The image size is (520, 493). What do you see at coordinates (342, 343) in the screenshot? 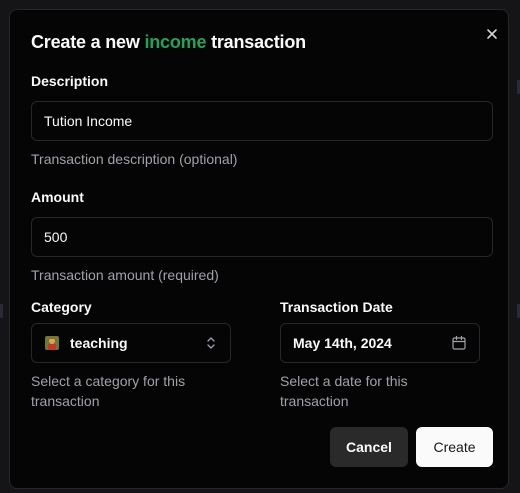
I see `date-value: May 14th, 2024` at bounding box center [342, 343].